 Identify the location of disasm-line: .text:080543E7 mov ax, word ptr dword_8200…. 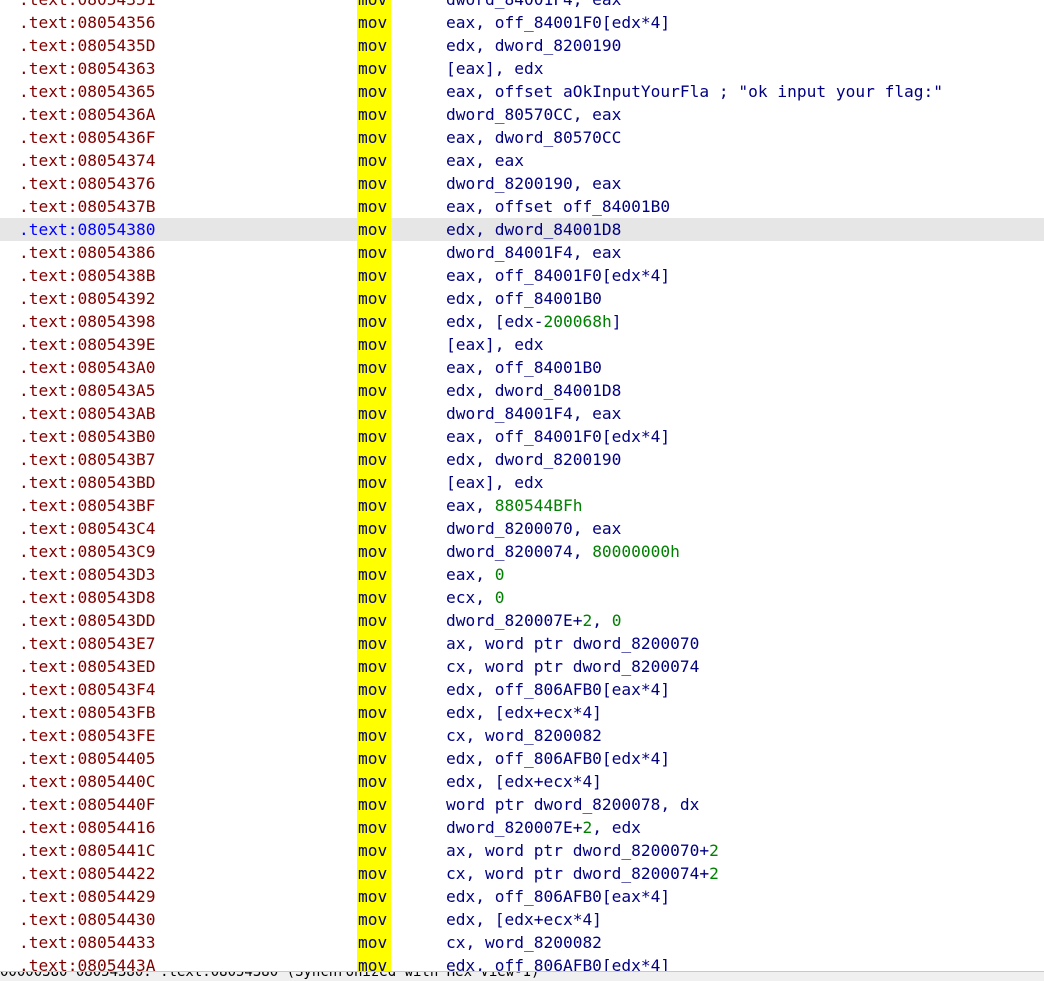
(522, 643).